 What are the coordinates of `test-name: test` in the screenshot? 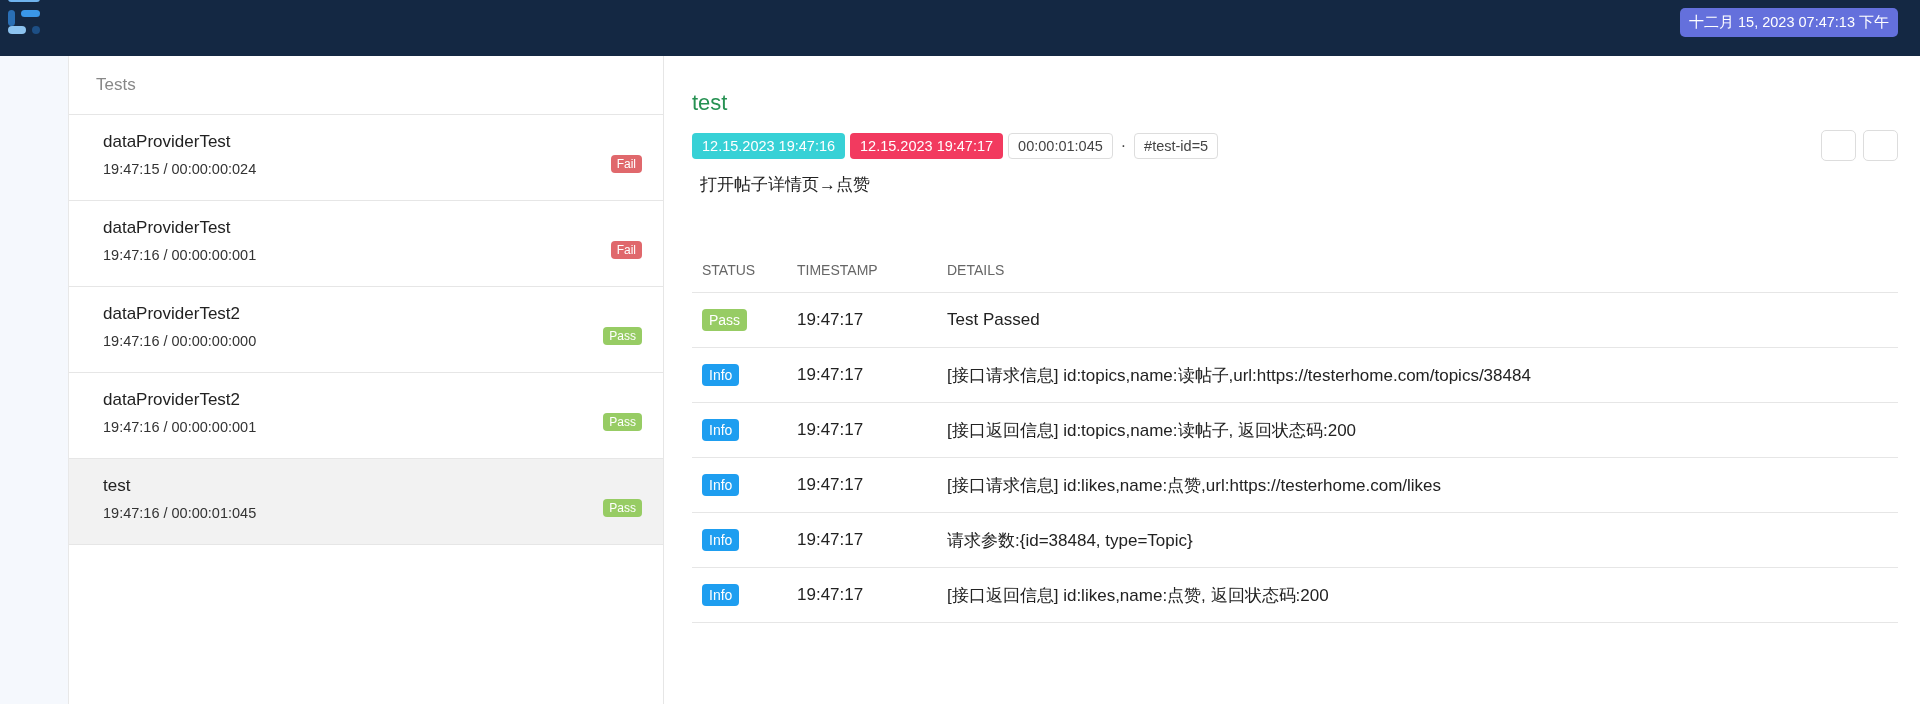 It's located at (117, 486).